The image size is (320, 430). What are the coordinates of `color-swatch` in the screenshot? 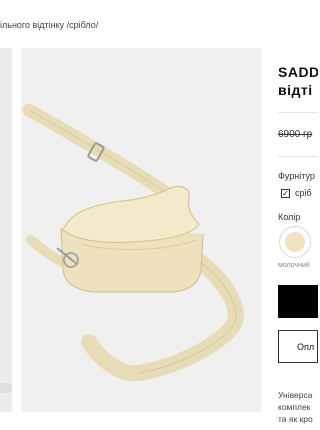 It's located at (295, 242).